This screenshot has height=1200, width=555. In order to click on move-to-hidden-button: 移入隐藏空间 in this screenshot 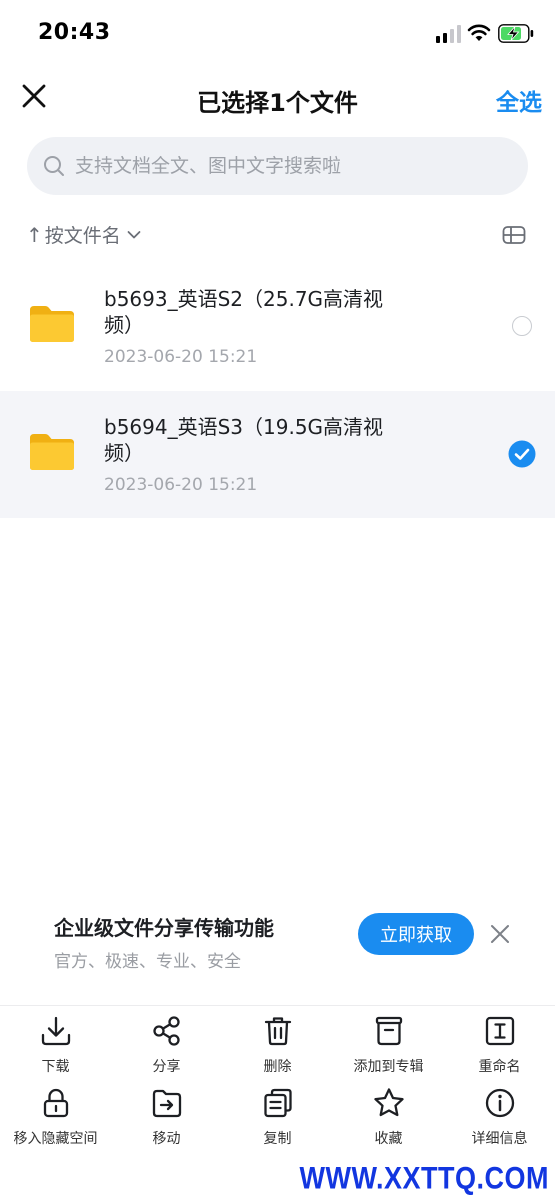, I will do `click(55, 1118)`.